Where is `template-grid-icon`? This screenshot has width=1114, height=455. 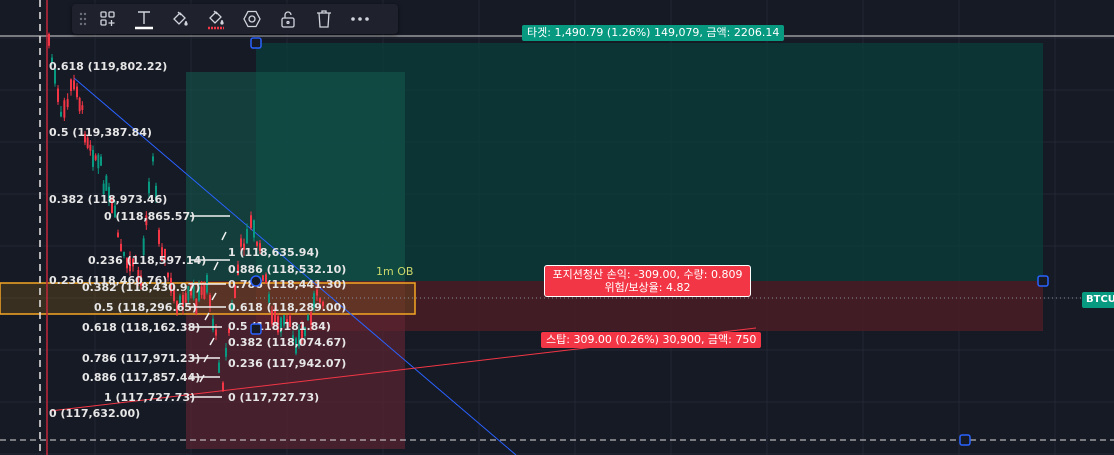
template-grid-icon is located at coordinates (108, 19).